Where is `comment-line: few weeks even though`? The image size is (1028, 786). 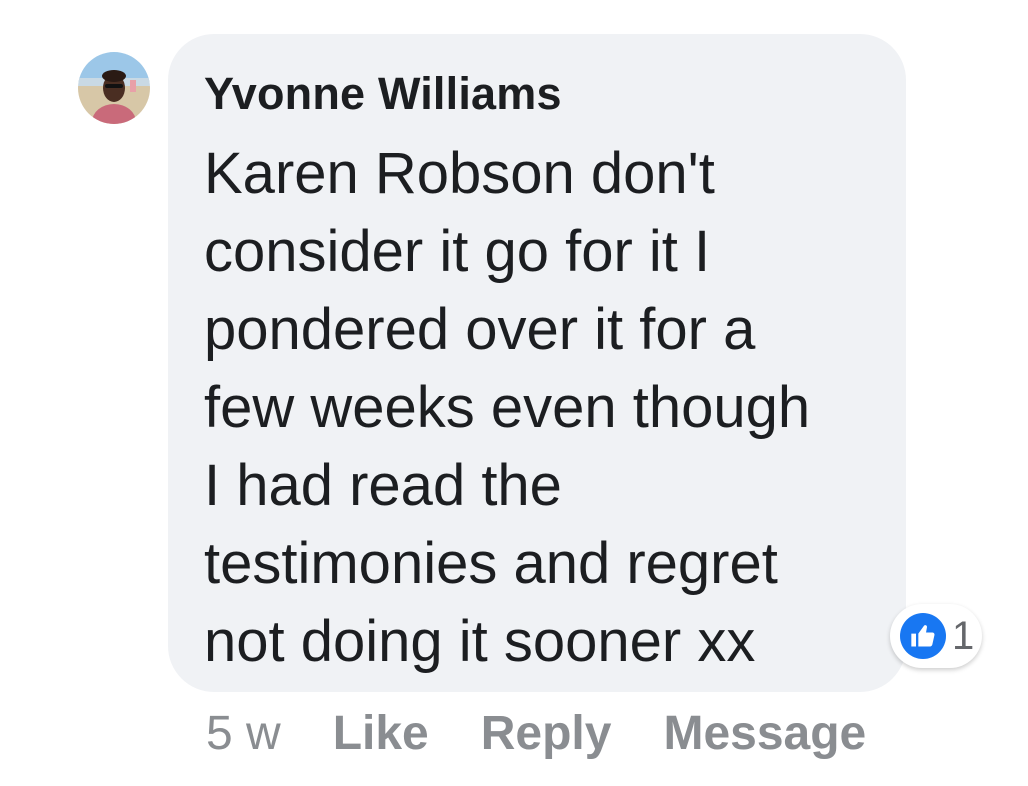 comment-line: few weeks even though is located at coordinates (507, 407).